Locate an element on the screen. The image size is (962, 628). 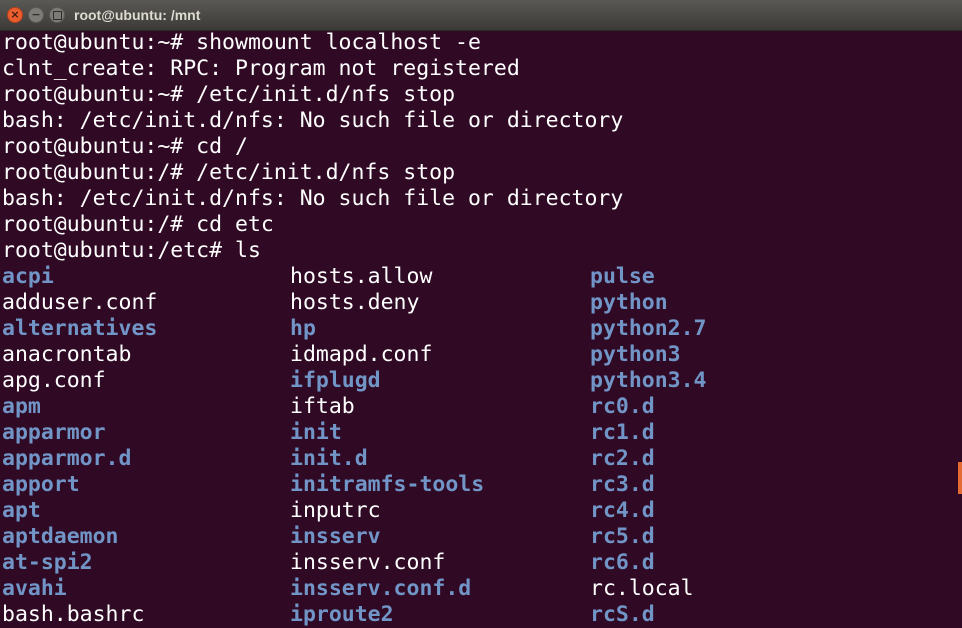
file-entry: apg.conf is located at coordinates (54, 380).